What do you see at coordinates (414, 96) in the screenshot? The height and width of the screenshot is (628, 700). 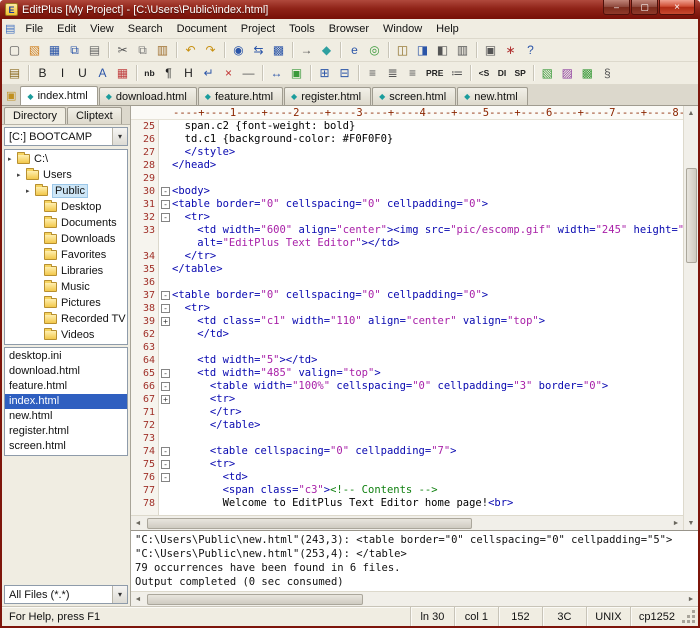 I see `tab-screen.html: ◆ screen.html` at bounding box center [414, 96].